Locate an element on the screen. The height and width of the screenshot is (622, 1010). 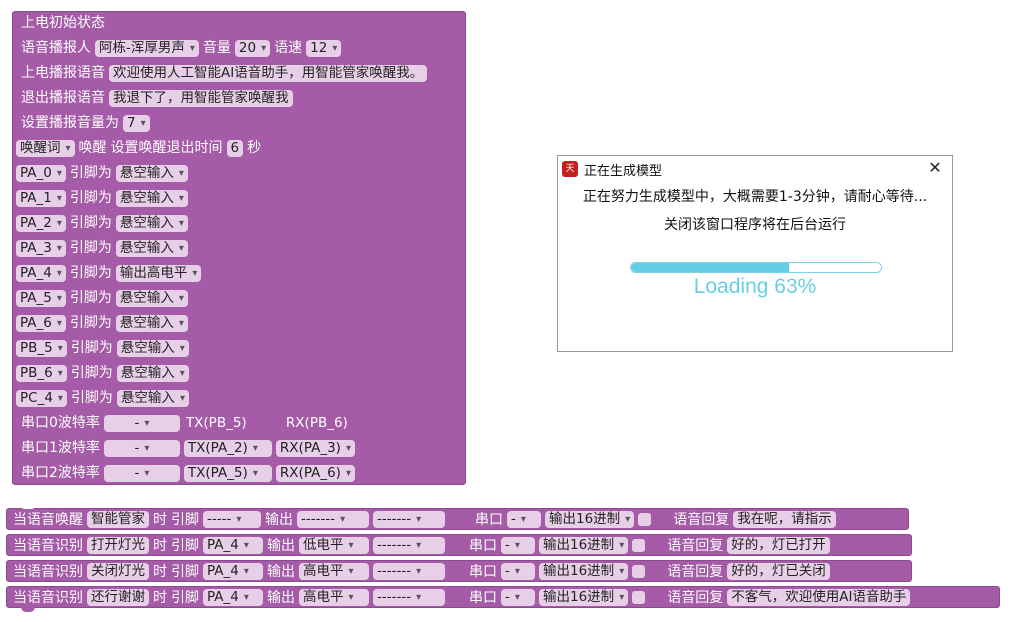
rx-pin-label: RX(PB_6) is located at coordinates (316, 422).